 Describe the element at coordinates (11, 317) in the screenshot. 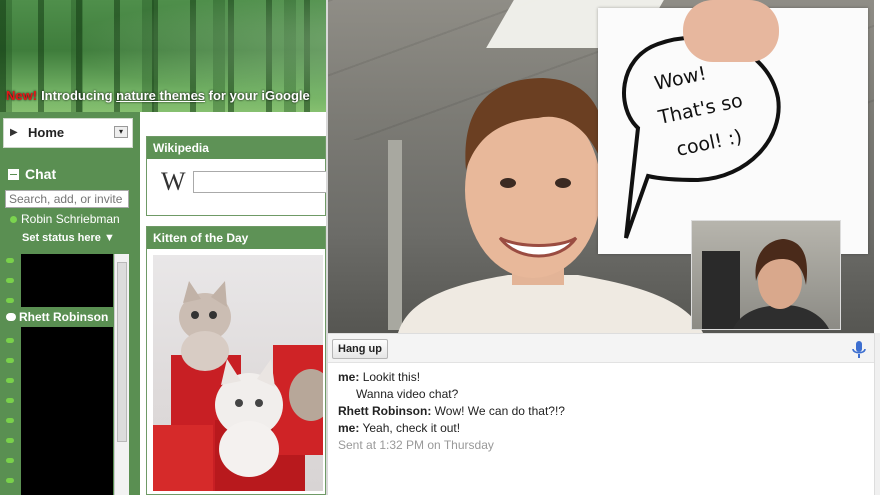

I see `video-chat-icon` at that location.